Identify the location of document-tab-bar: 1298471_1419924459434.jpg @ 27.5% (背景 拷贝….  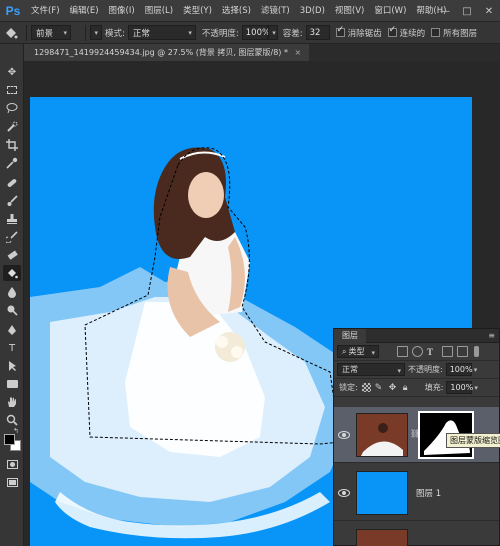
(262, 52).